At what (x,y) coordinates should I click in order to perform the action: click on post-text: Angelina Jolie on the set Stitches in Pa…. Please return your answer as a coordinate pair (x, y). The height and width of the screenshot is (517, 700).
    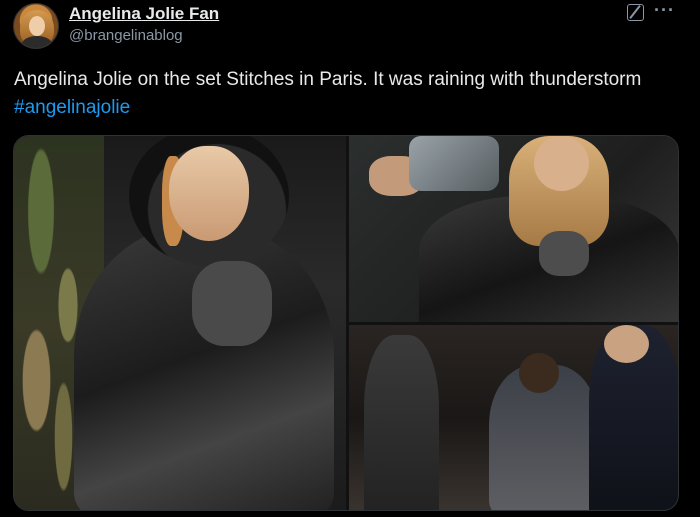
    Looking at the image, I should click on (349, 94).